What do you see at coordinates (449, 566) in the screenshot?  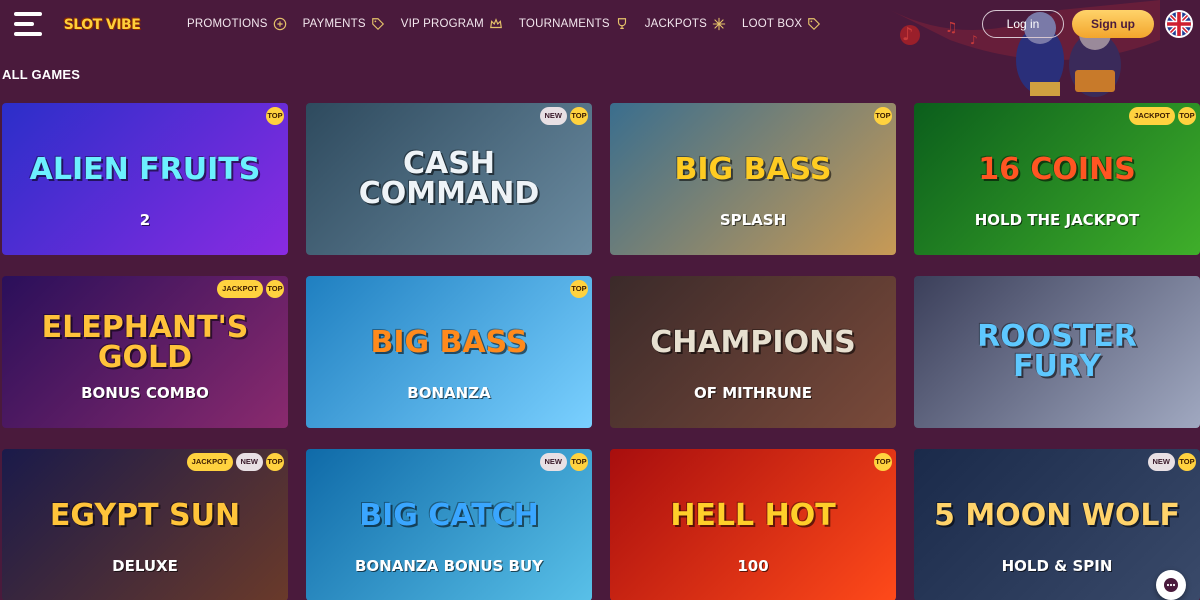 I see `game-subtitle: BONANZA BONUS BUY` at bounding box center [449, 566].